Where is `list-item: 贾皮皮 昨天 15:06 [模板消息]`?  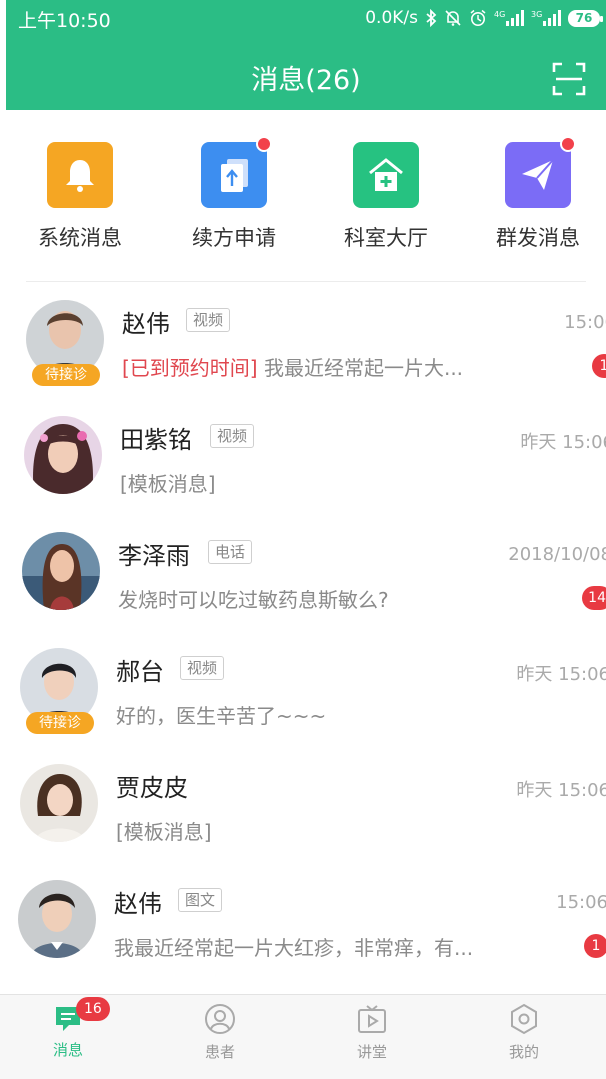
list-item: 贾皮皮 昨天 15:06 [模板消息] is located at coordinates (313, 810).